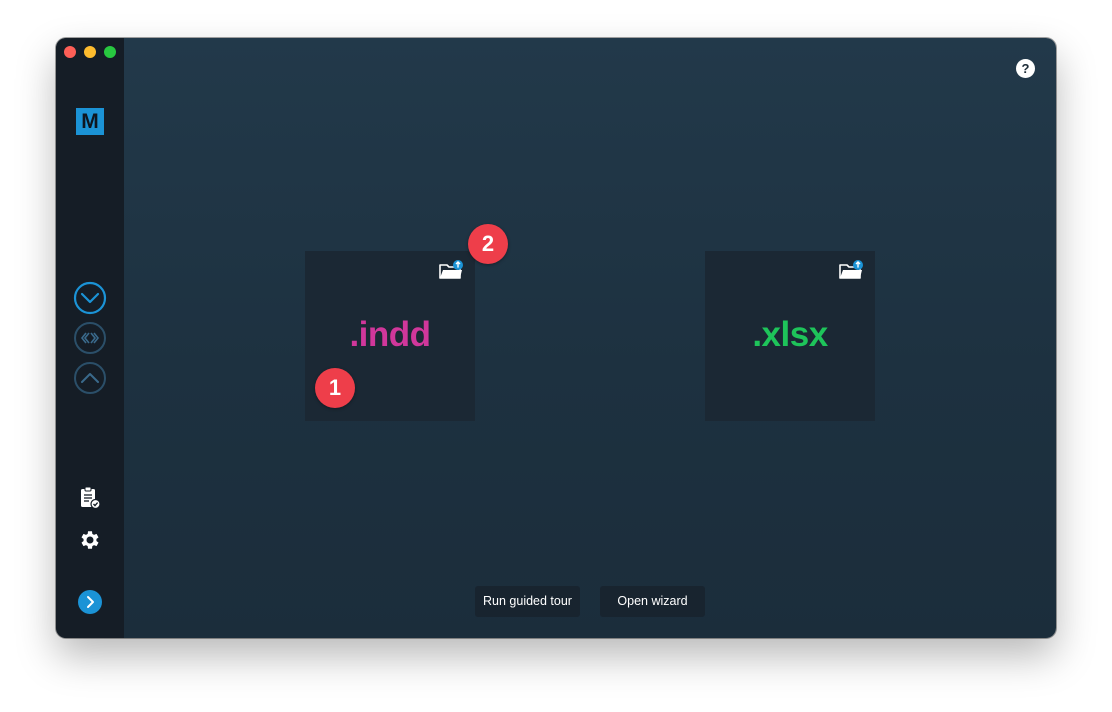 The width and height of the screenshot is (1112, 712). What do you see at coordinates (90, 52) in the screenshot?
I see `minimize-window-button` at bounding box center [90, 52].